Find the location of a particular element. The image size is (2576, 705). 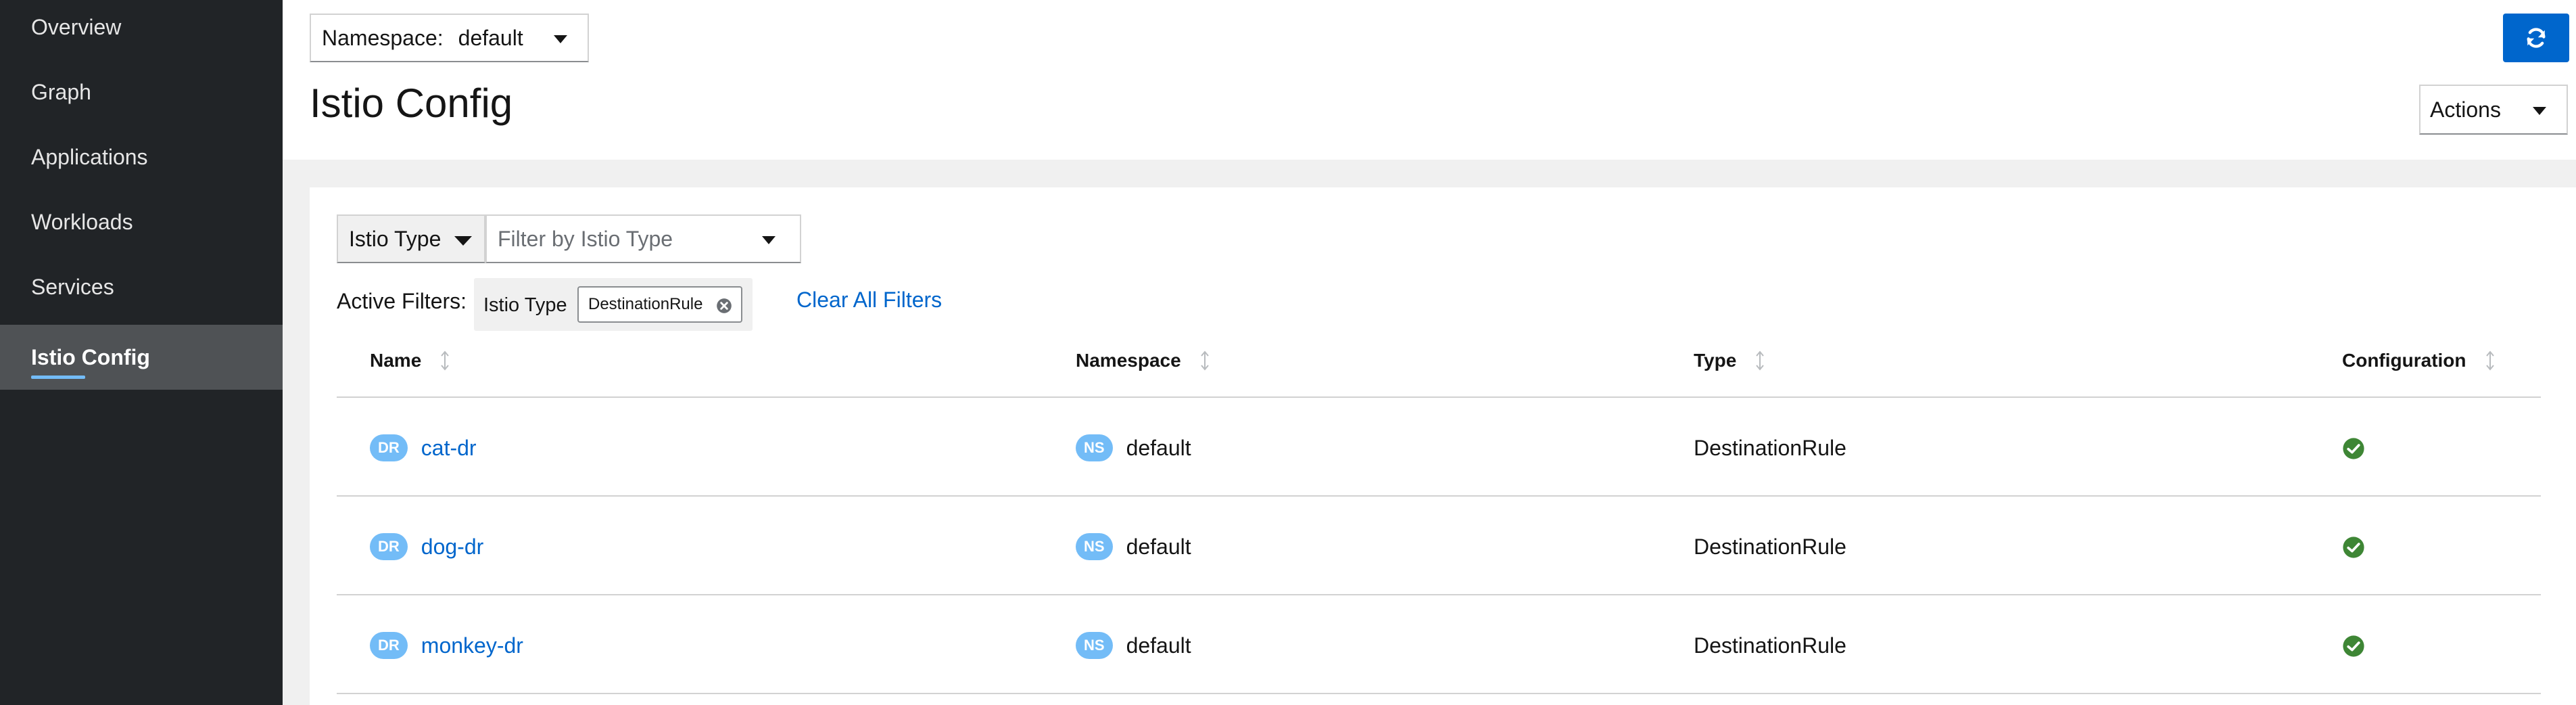

sidebar-item-istio-config: Istio Config is located at coordinates (141, 357).